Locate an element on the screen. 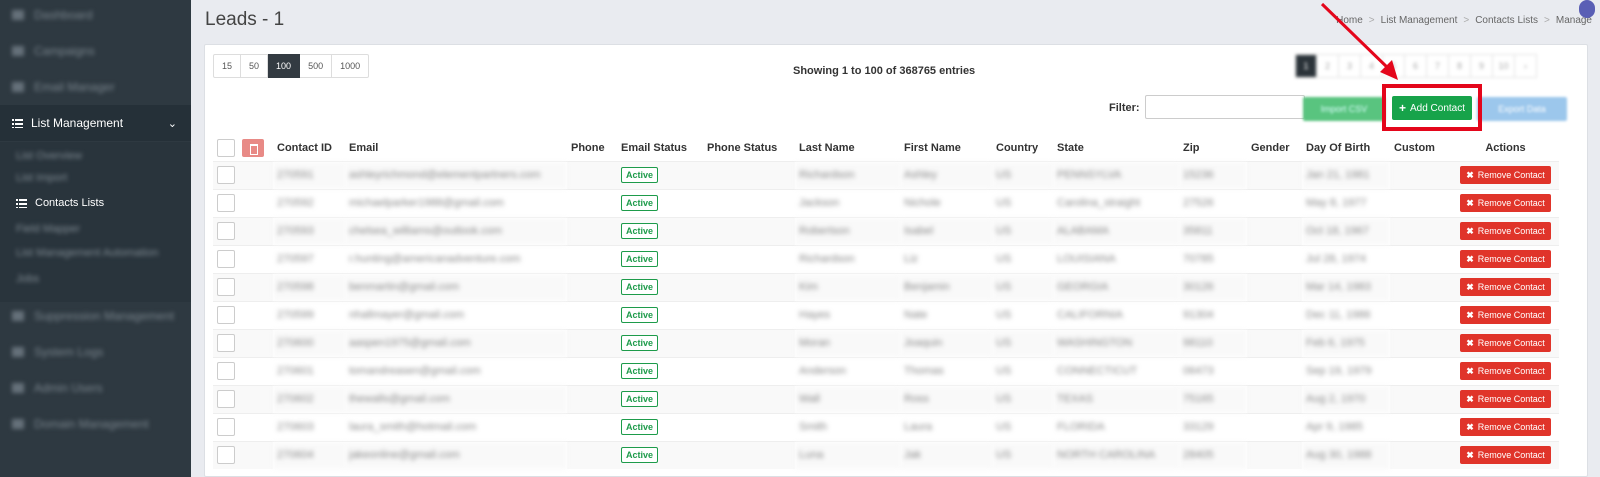 This screenshot has width=1600, height=477. page-size-15: 15 is located at coordinates (227, 66).